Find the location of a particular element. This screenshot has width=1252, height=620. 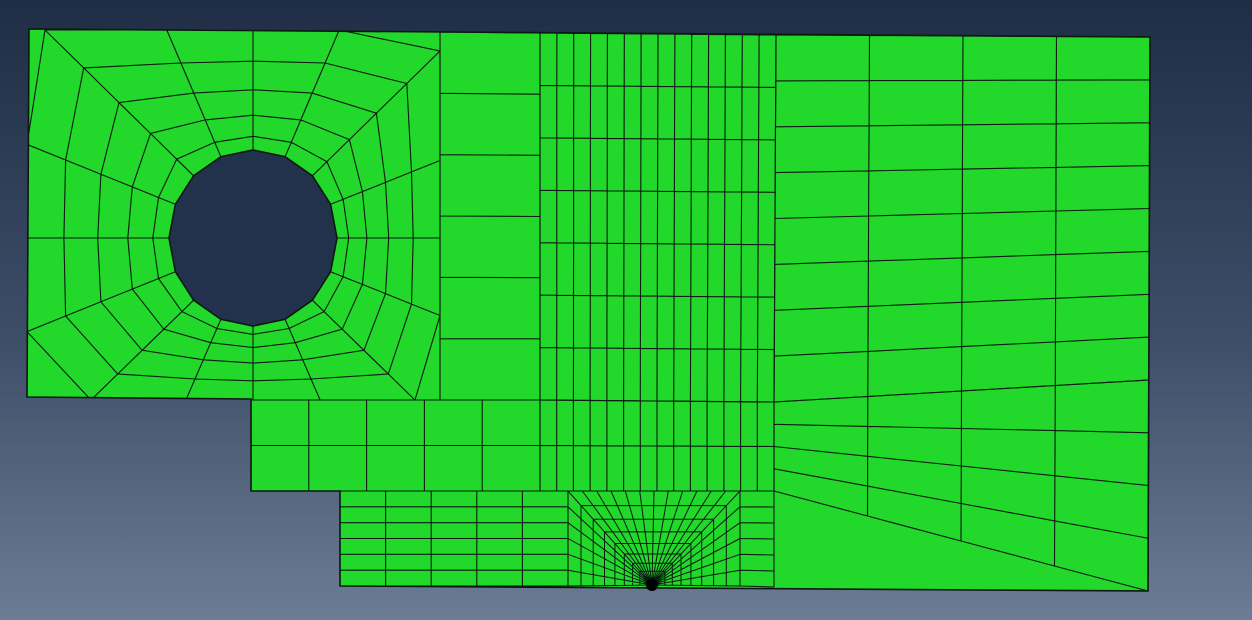

circular-hole is located at coordinates (253, 238).